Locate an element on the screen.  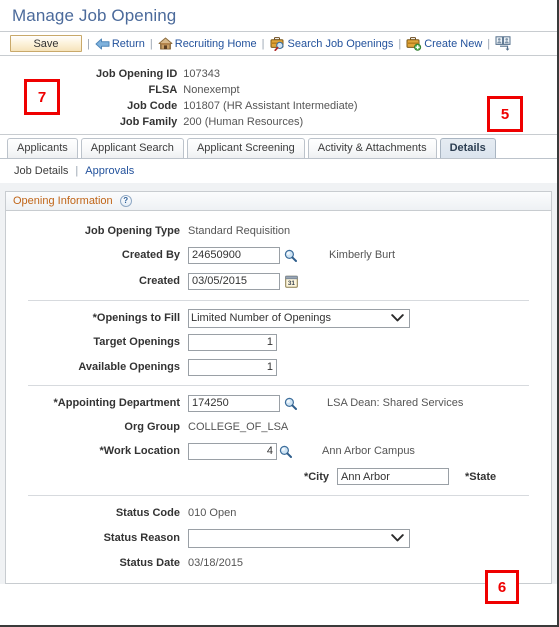
work-location-input is located at coordinates (232, 451).